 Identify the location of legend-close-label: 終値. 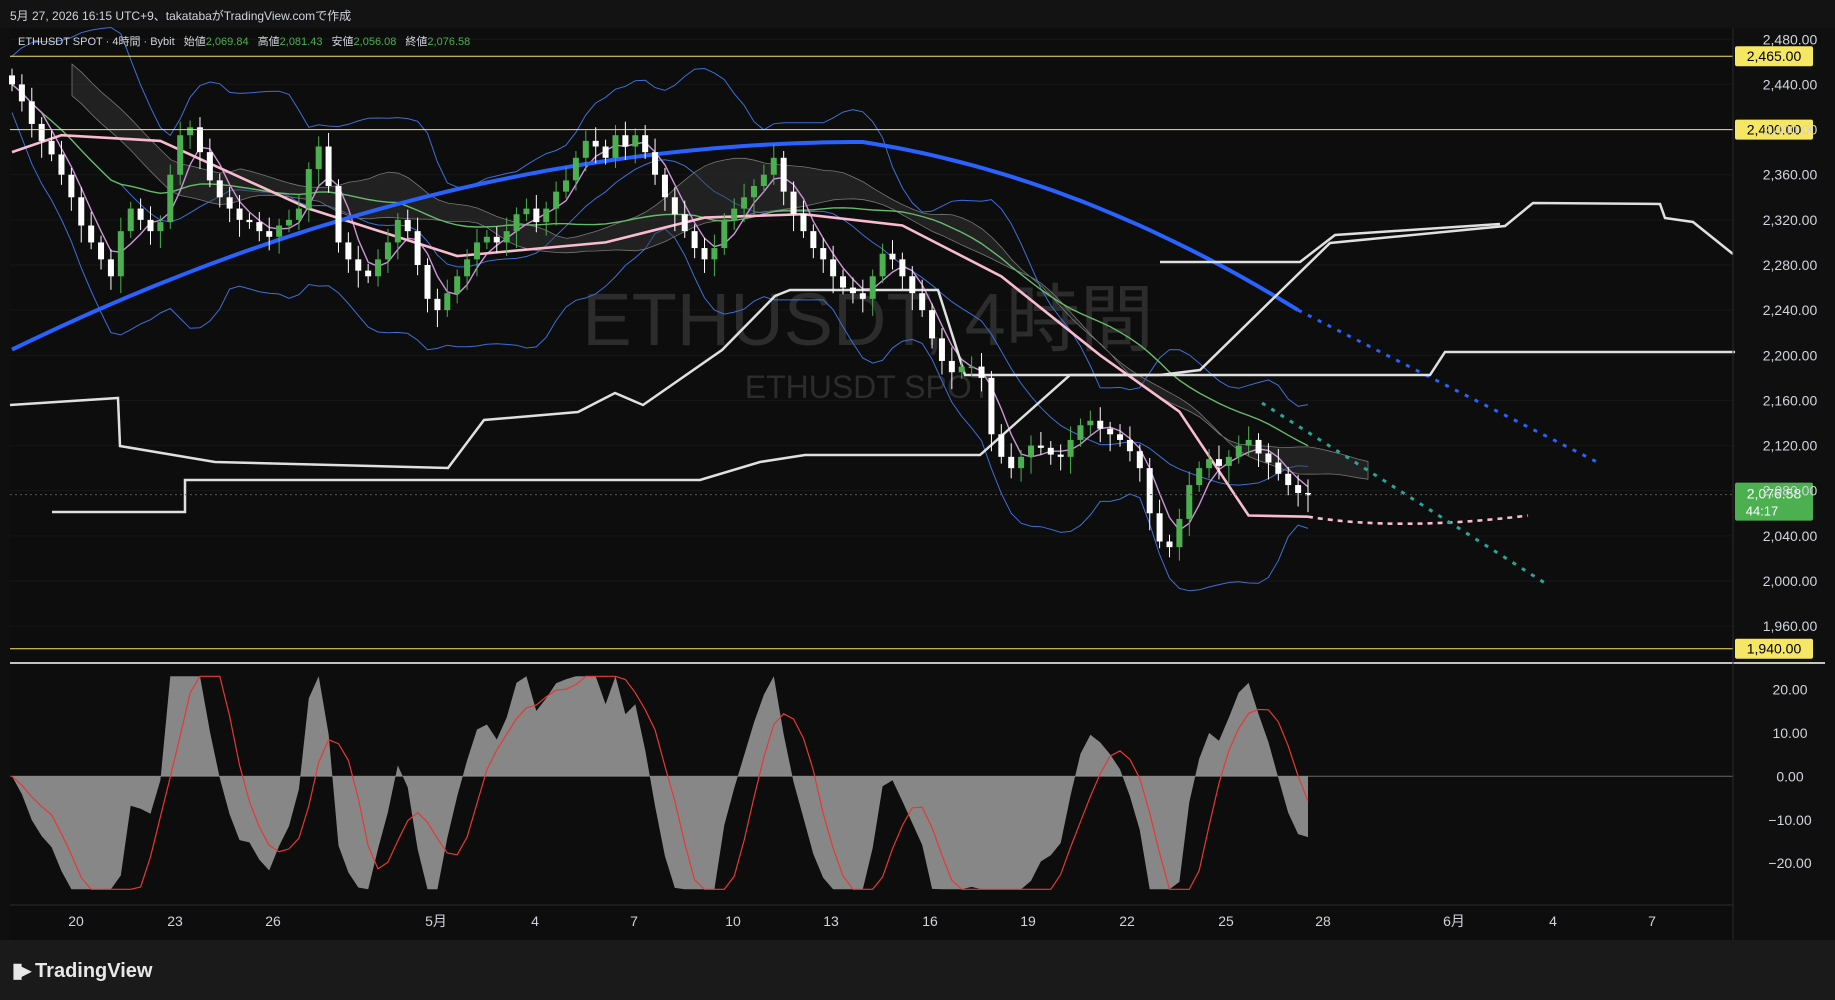
(416, 41).